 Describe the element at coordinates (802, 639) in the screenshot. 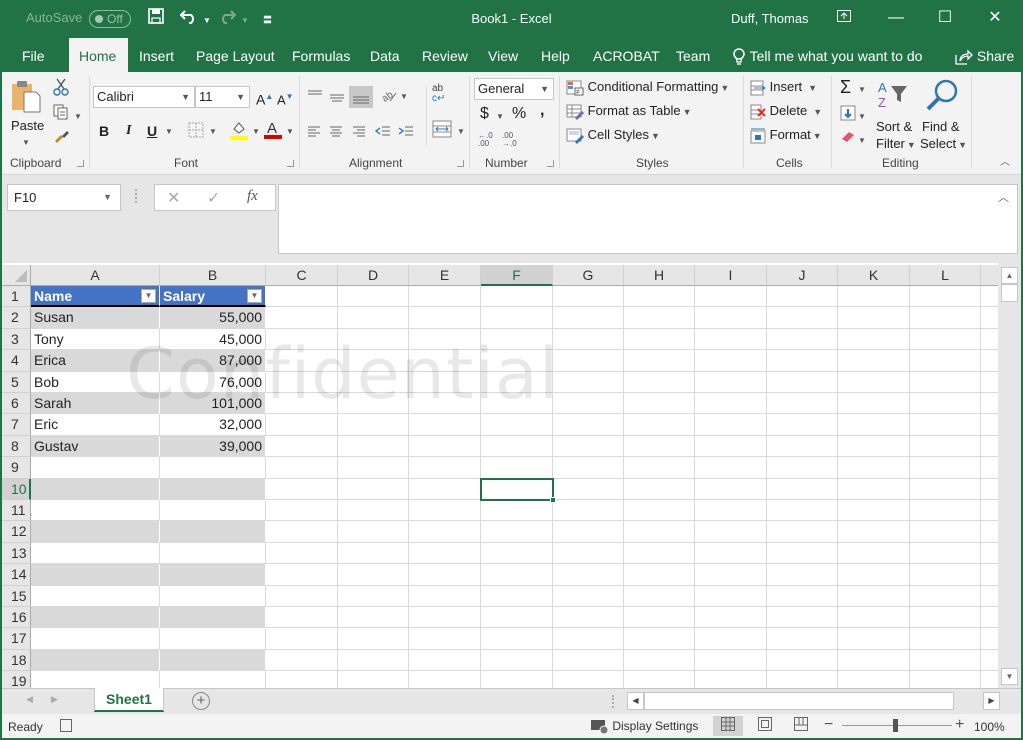

I see `cell-j17` at that location.